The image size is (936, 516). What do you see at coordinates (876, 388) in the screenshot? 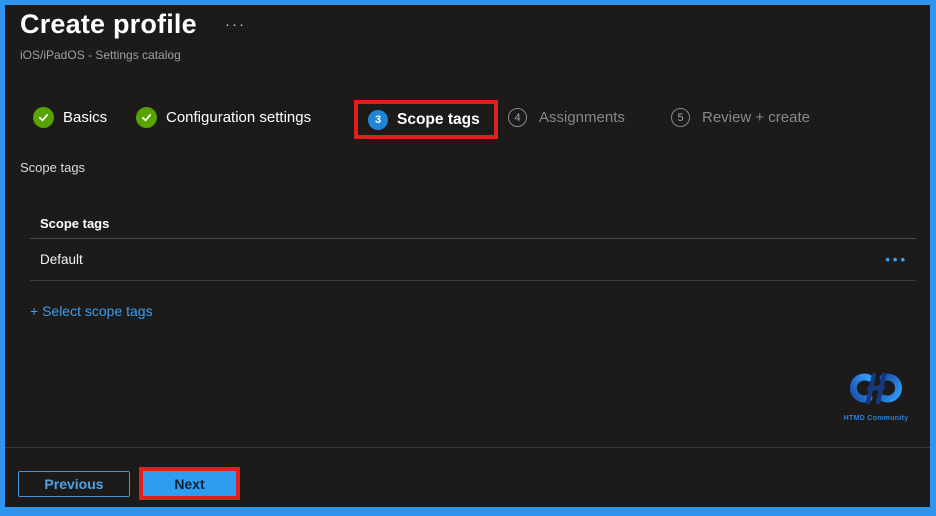
I see `htmd-logo-icon` at bounding box center [876, 388].